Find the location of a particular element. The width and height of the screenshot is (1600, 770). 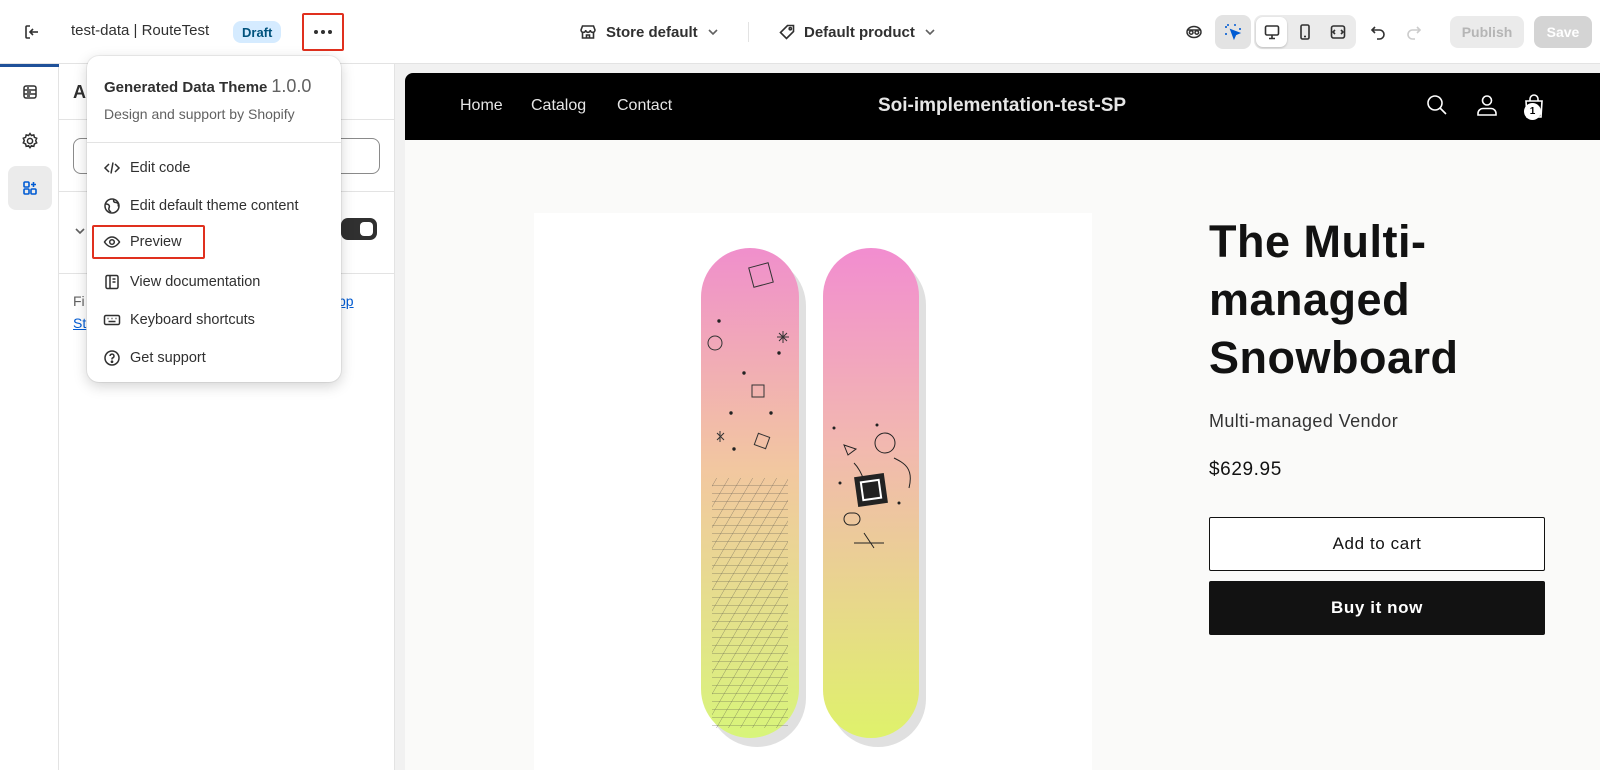

app-embed-toggle is located at coordinates (359, 229).